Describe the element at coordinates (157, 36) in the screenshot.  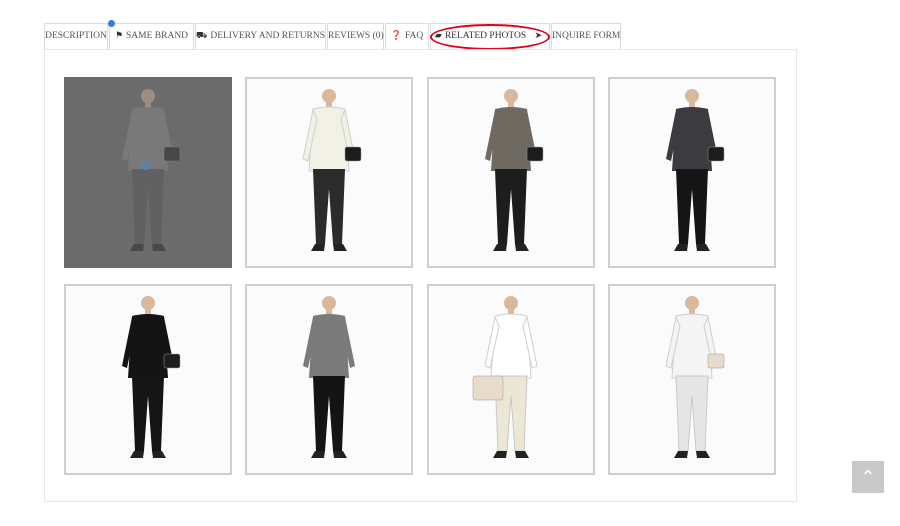
I see `tab-label: SAME BRAND` at that location.